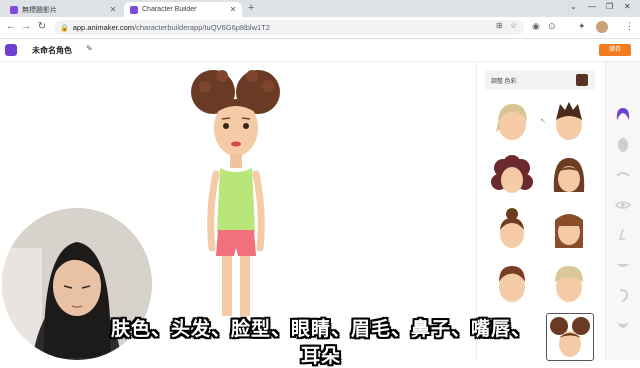 Image resolution: width=640 pixels, height=368 pixels. I want to click on extension-icon: ◉, so click(536, 26).